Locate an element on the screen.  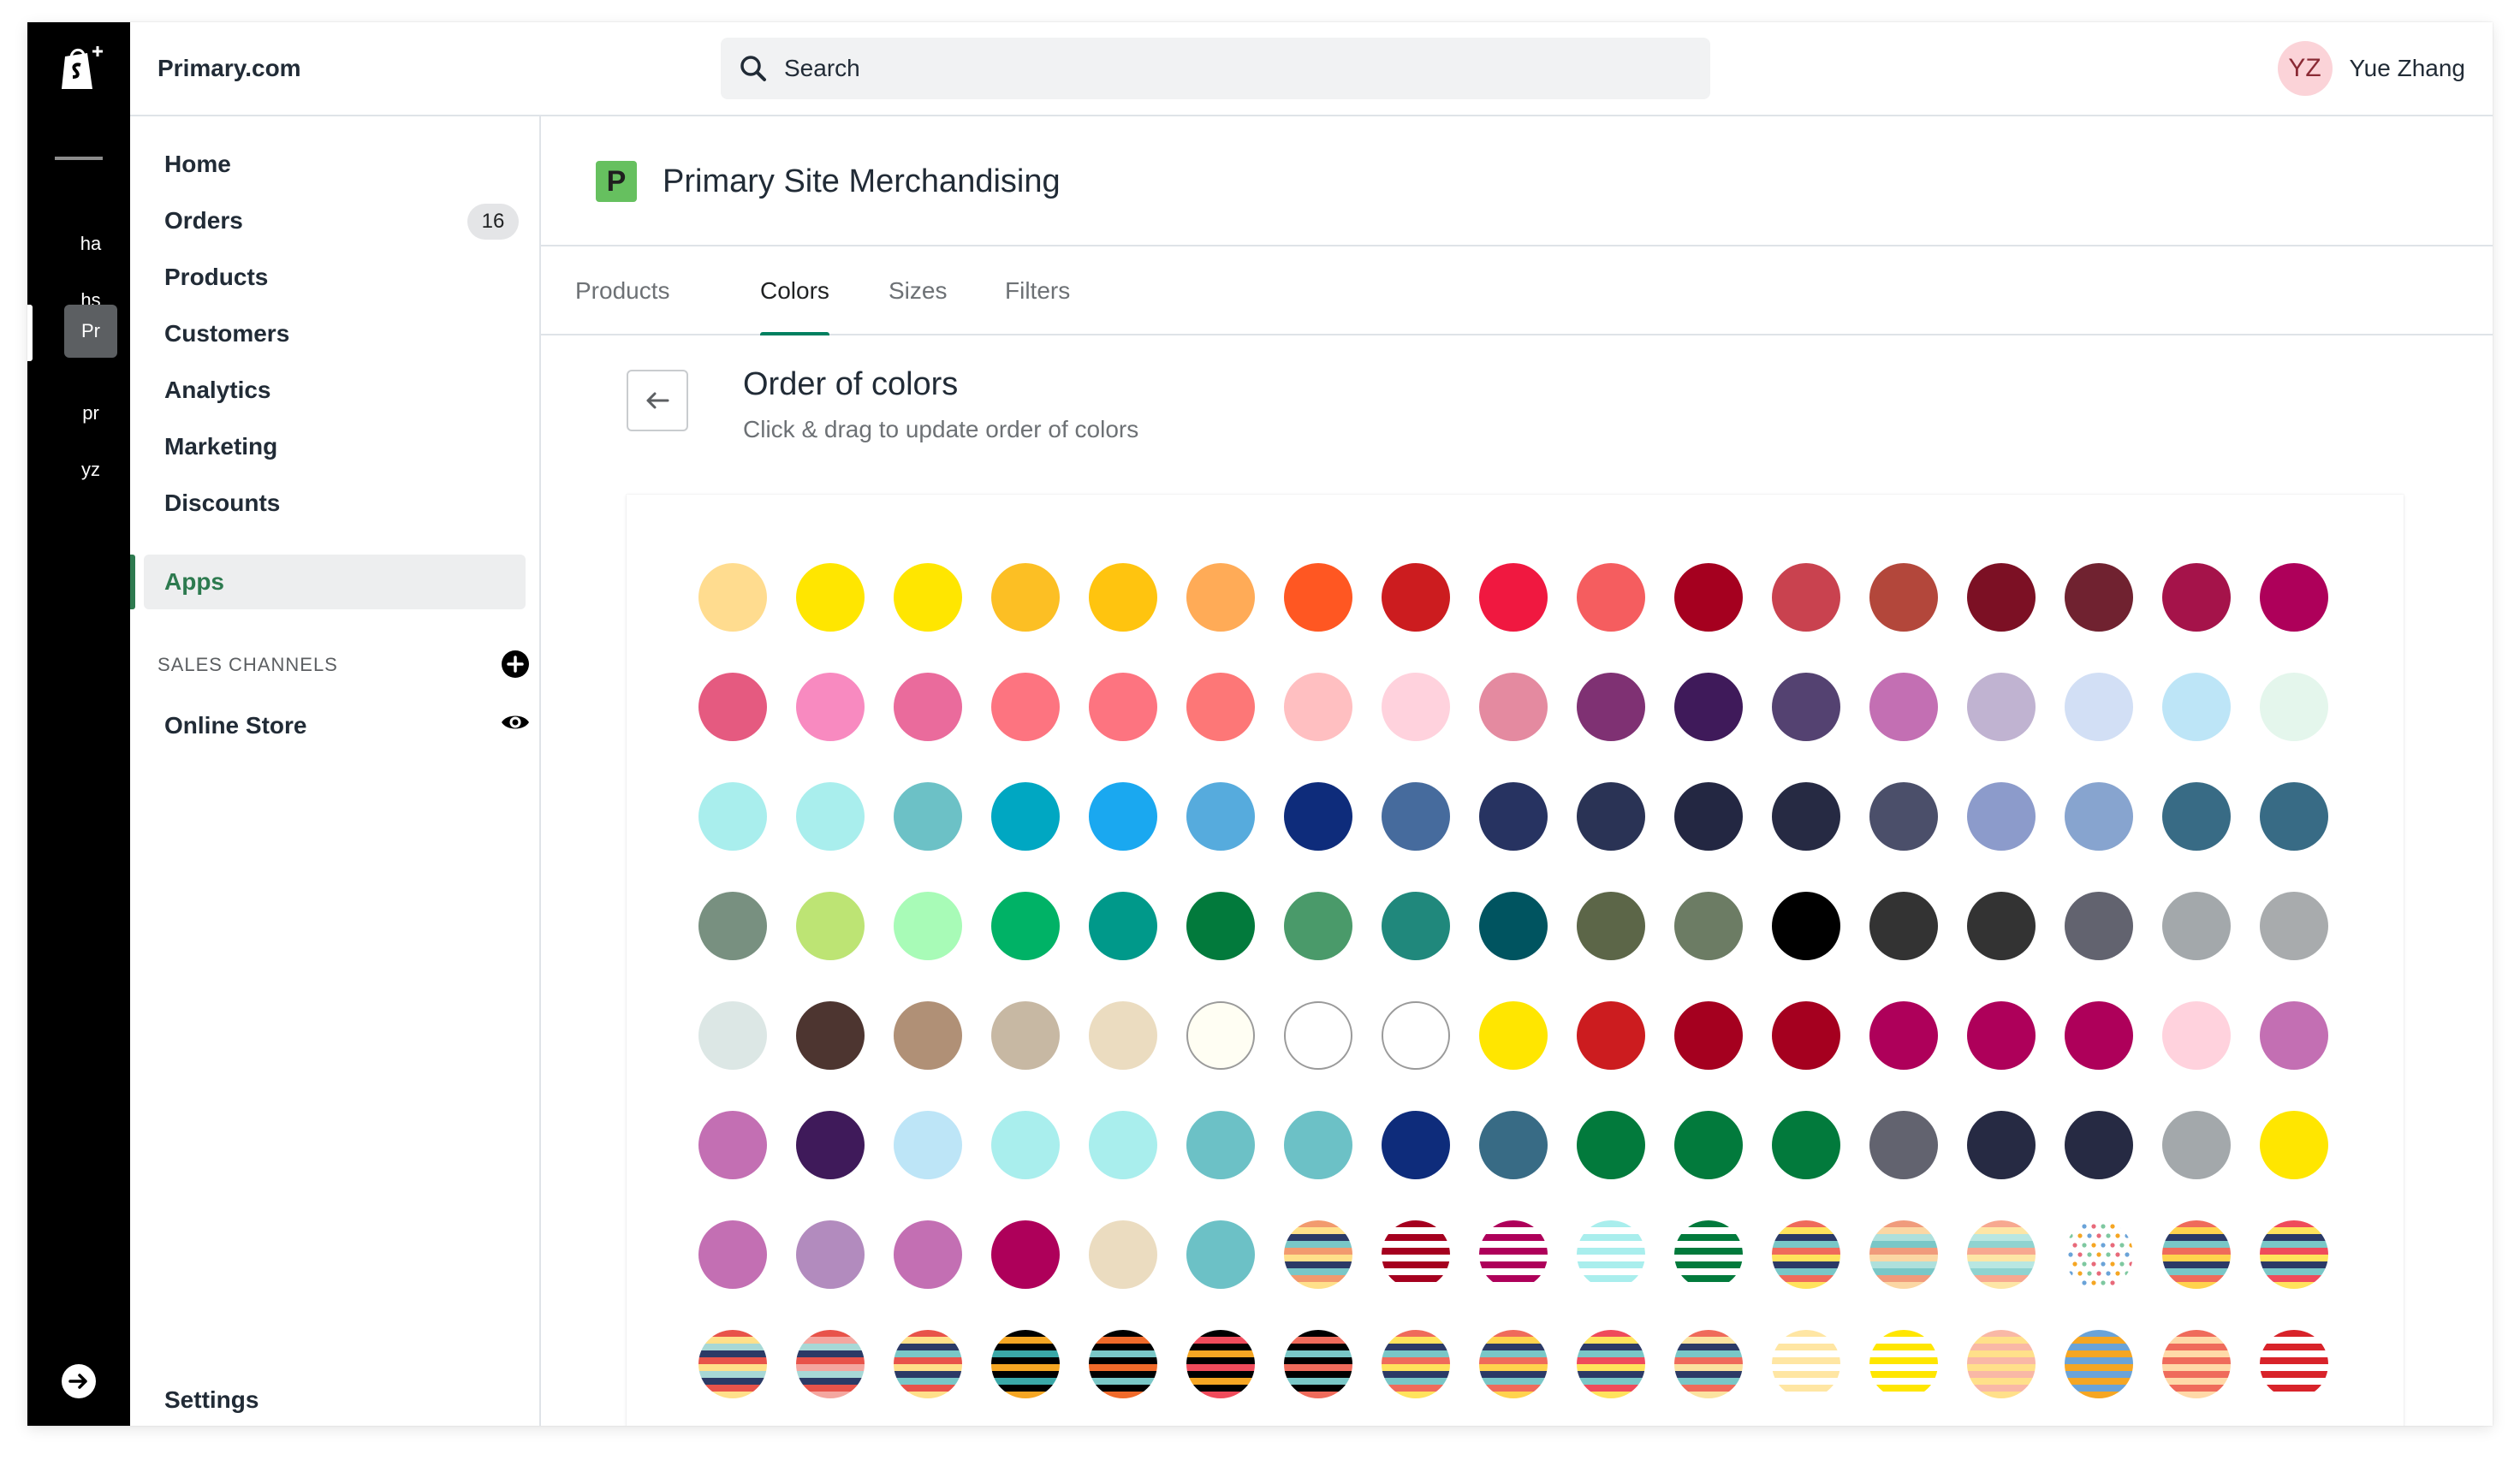
add-sales-channel-icon is located at coordinates (515, 664).